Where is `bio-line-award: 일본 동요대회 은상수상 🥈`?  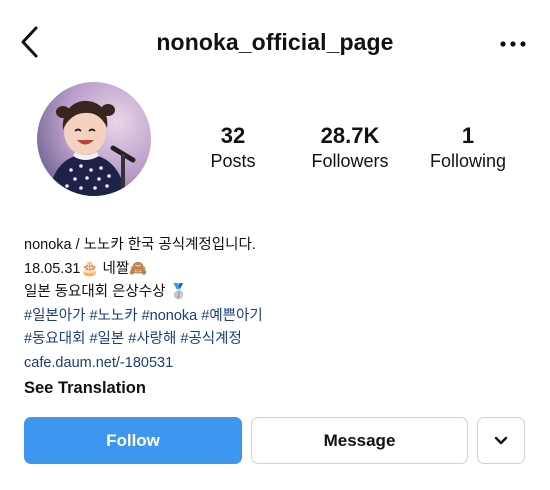 bio-line-award: 일본 동요대회 은상수상 🥈 is located at coordinates (143, 293).